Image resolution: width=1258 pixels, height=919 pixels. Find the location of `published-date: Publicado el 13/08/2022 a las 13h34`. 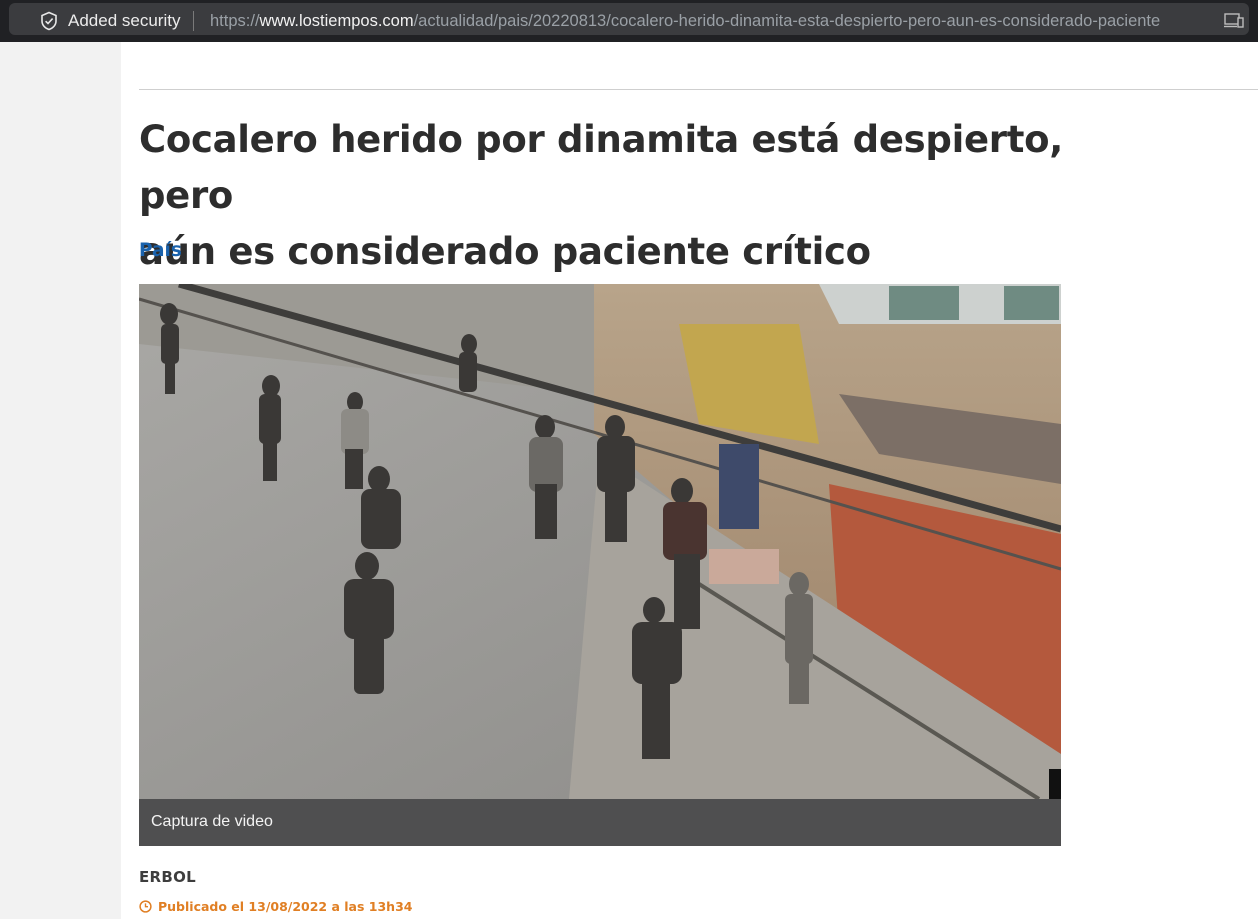

published-date: Publicado el 13/08/2022 a las 13h34 is located at coordinates (275, 906).